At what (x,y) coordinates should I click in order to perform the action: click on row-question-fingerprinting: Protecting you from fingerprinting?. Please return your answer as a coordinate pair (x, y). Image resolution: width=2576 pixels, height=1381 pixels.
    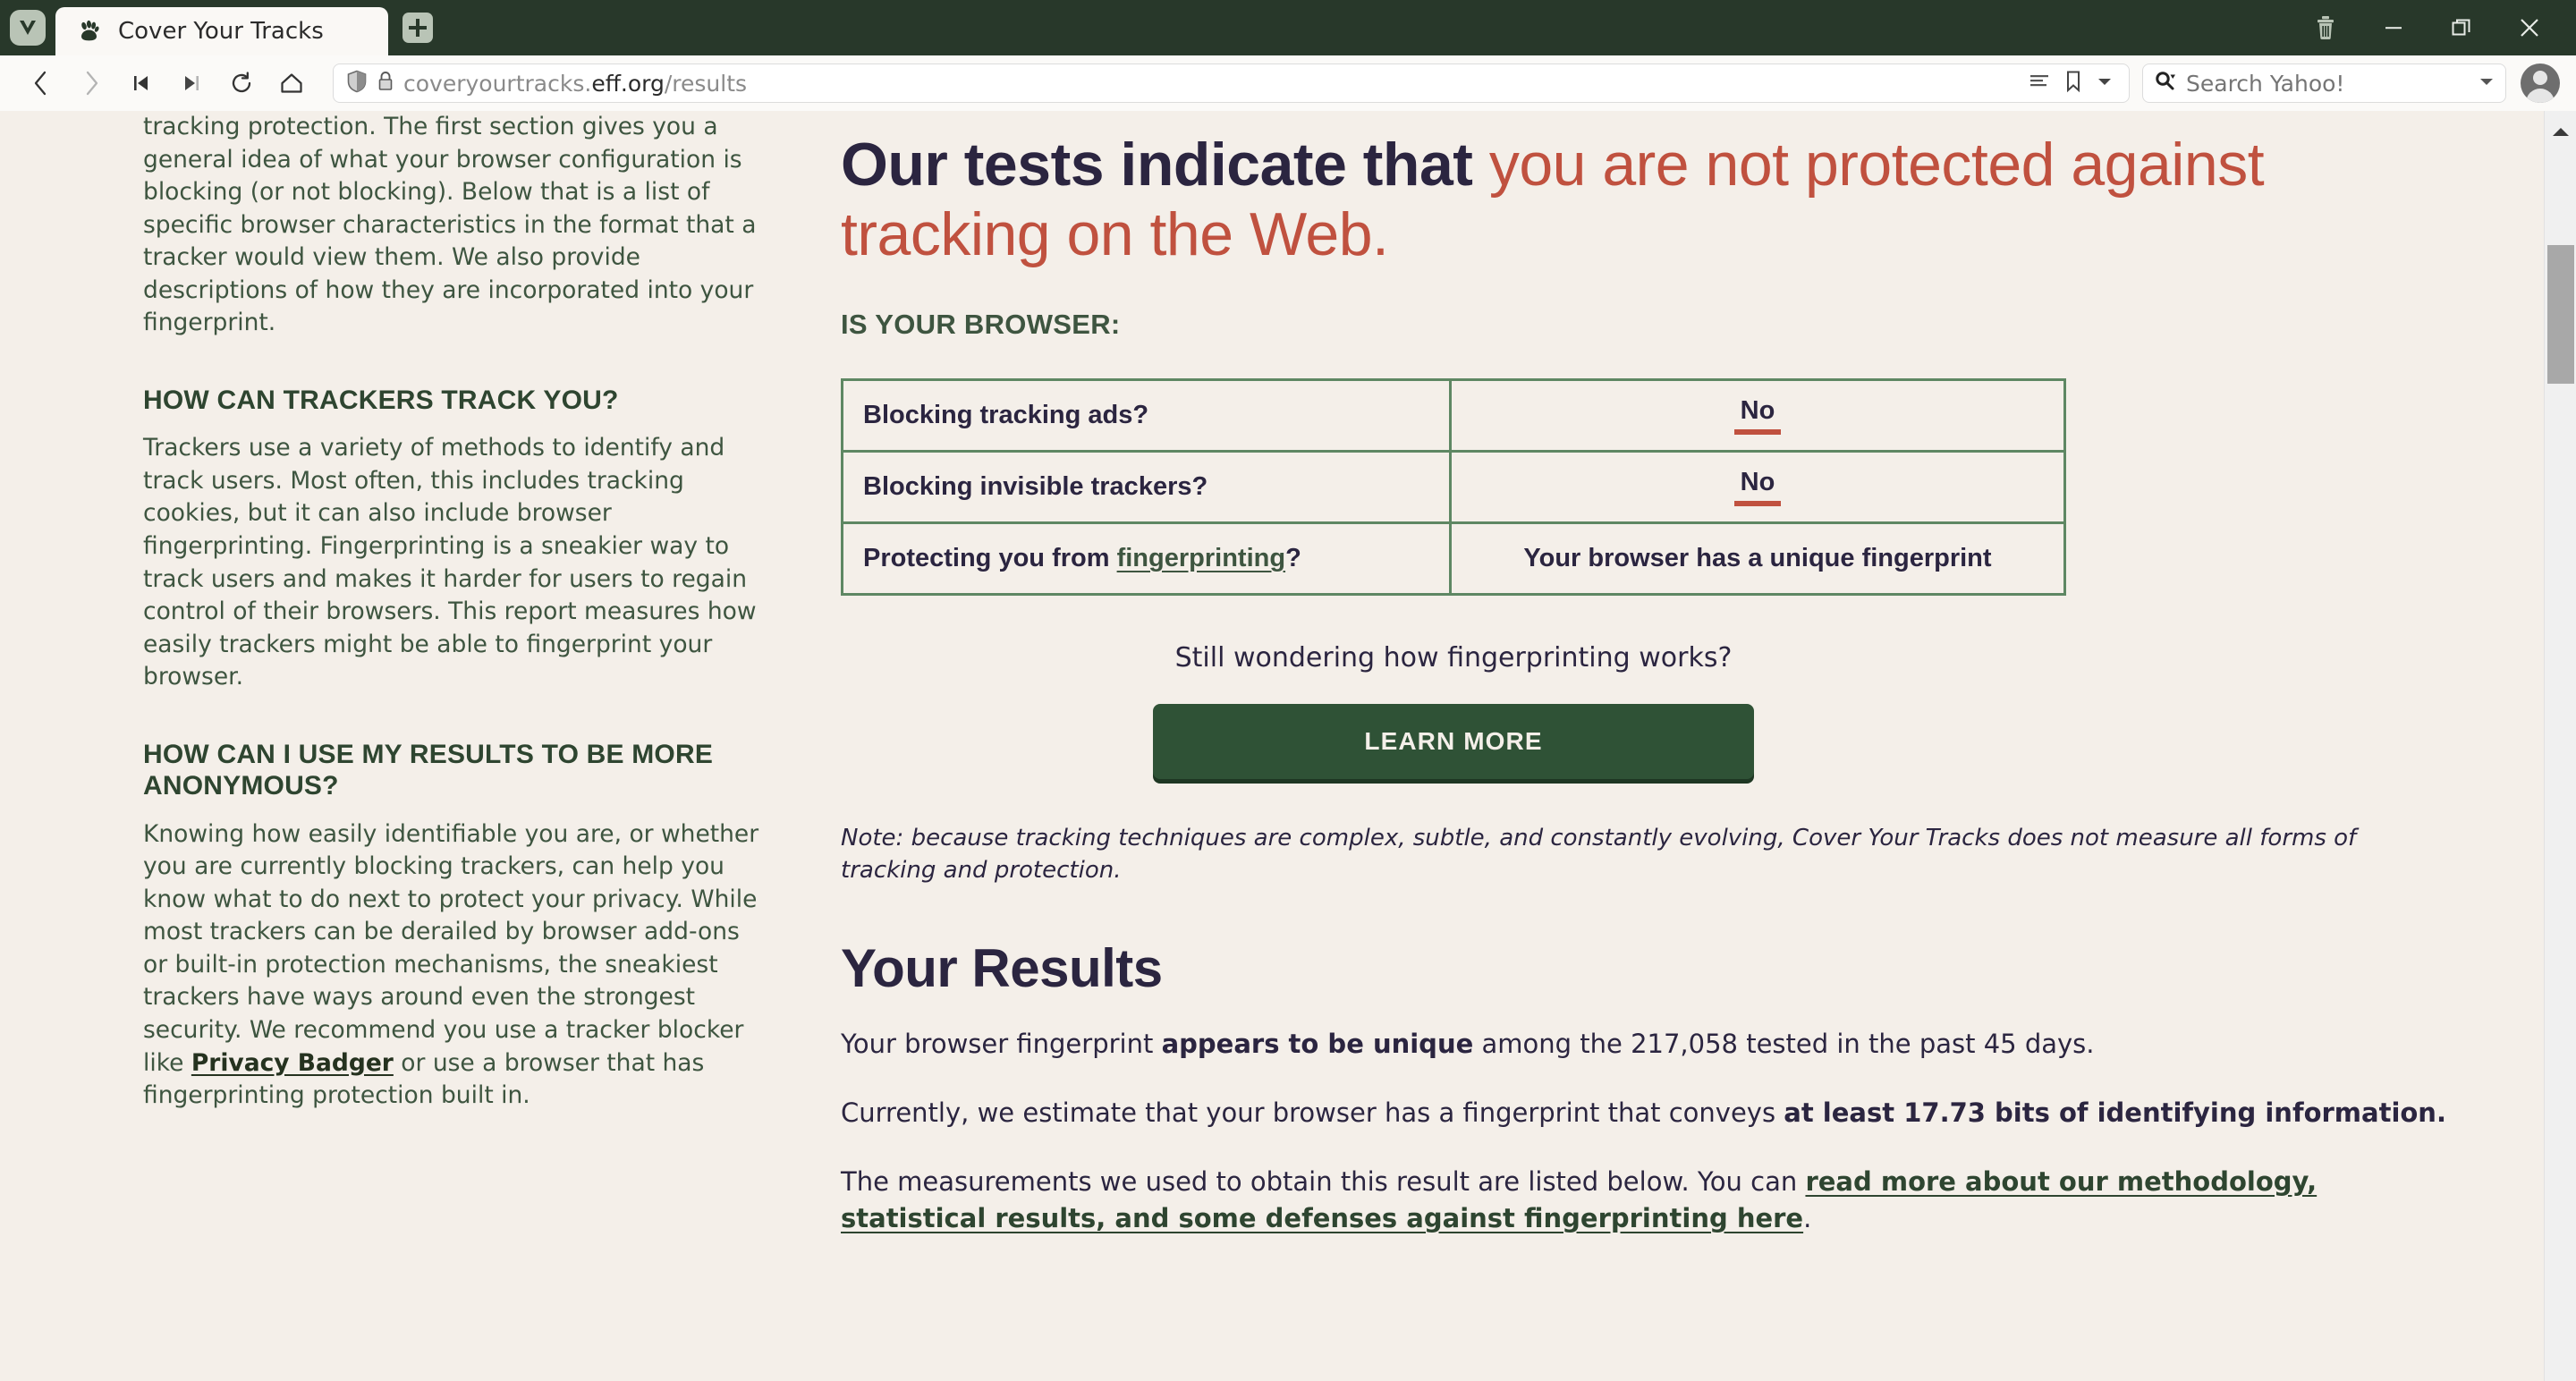
    Looking at the image, I should click on (1146, 559).